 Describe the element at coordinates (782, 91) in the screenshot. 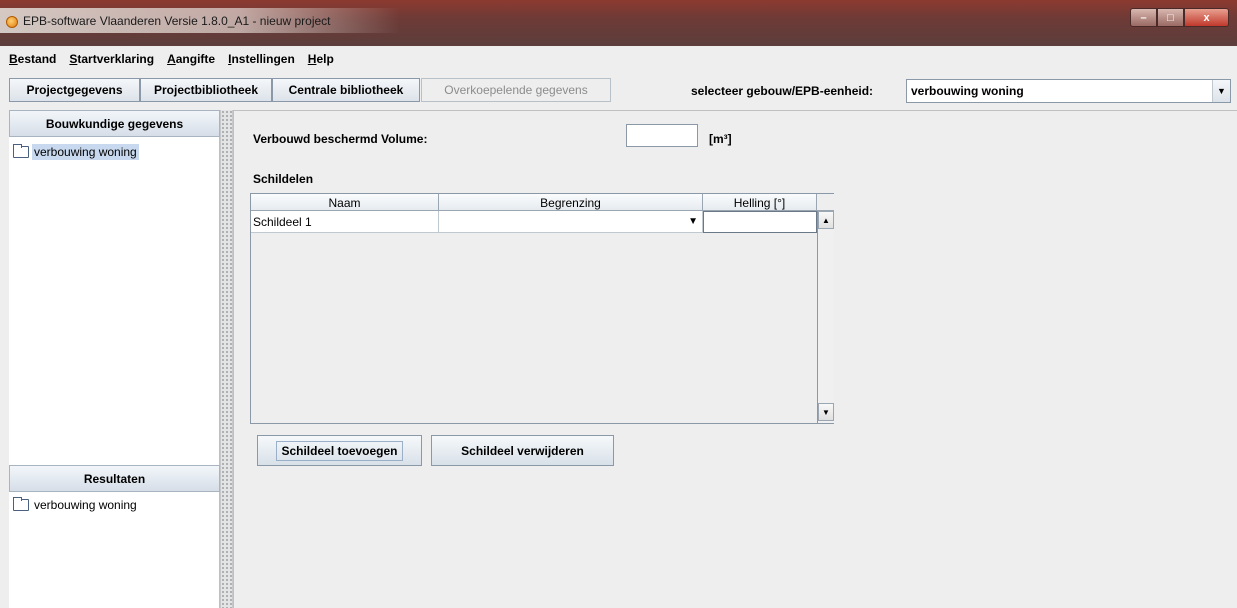

I see `select-building-label: selecteer gebouw/EPB-eenheid:` at that location.